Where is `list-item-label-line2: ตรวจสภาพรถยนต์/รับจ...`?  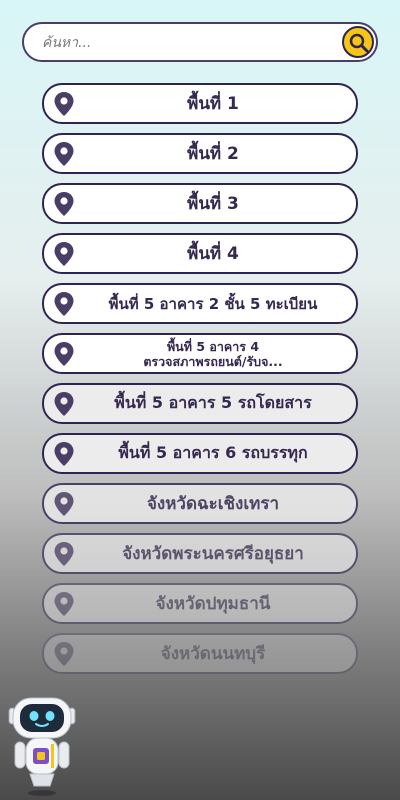 list-item-label-line2: ตรวจสภาพรถยนต์/รับจ... is located at coordinates (213, 361).